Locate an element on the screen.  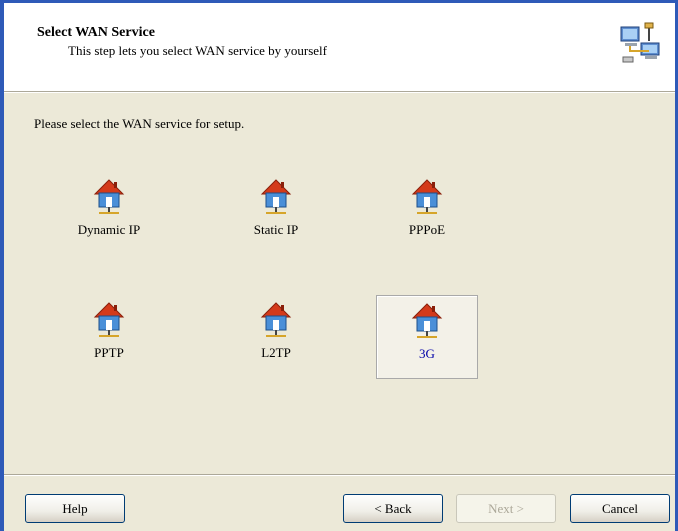
service-label: L2TP is located at coordinates (276, 352).